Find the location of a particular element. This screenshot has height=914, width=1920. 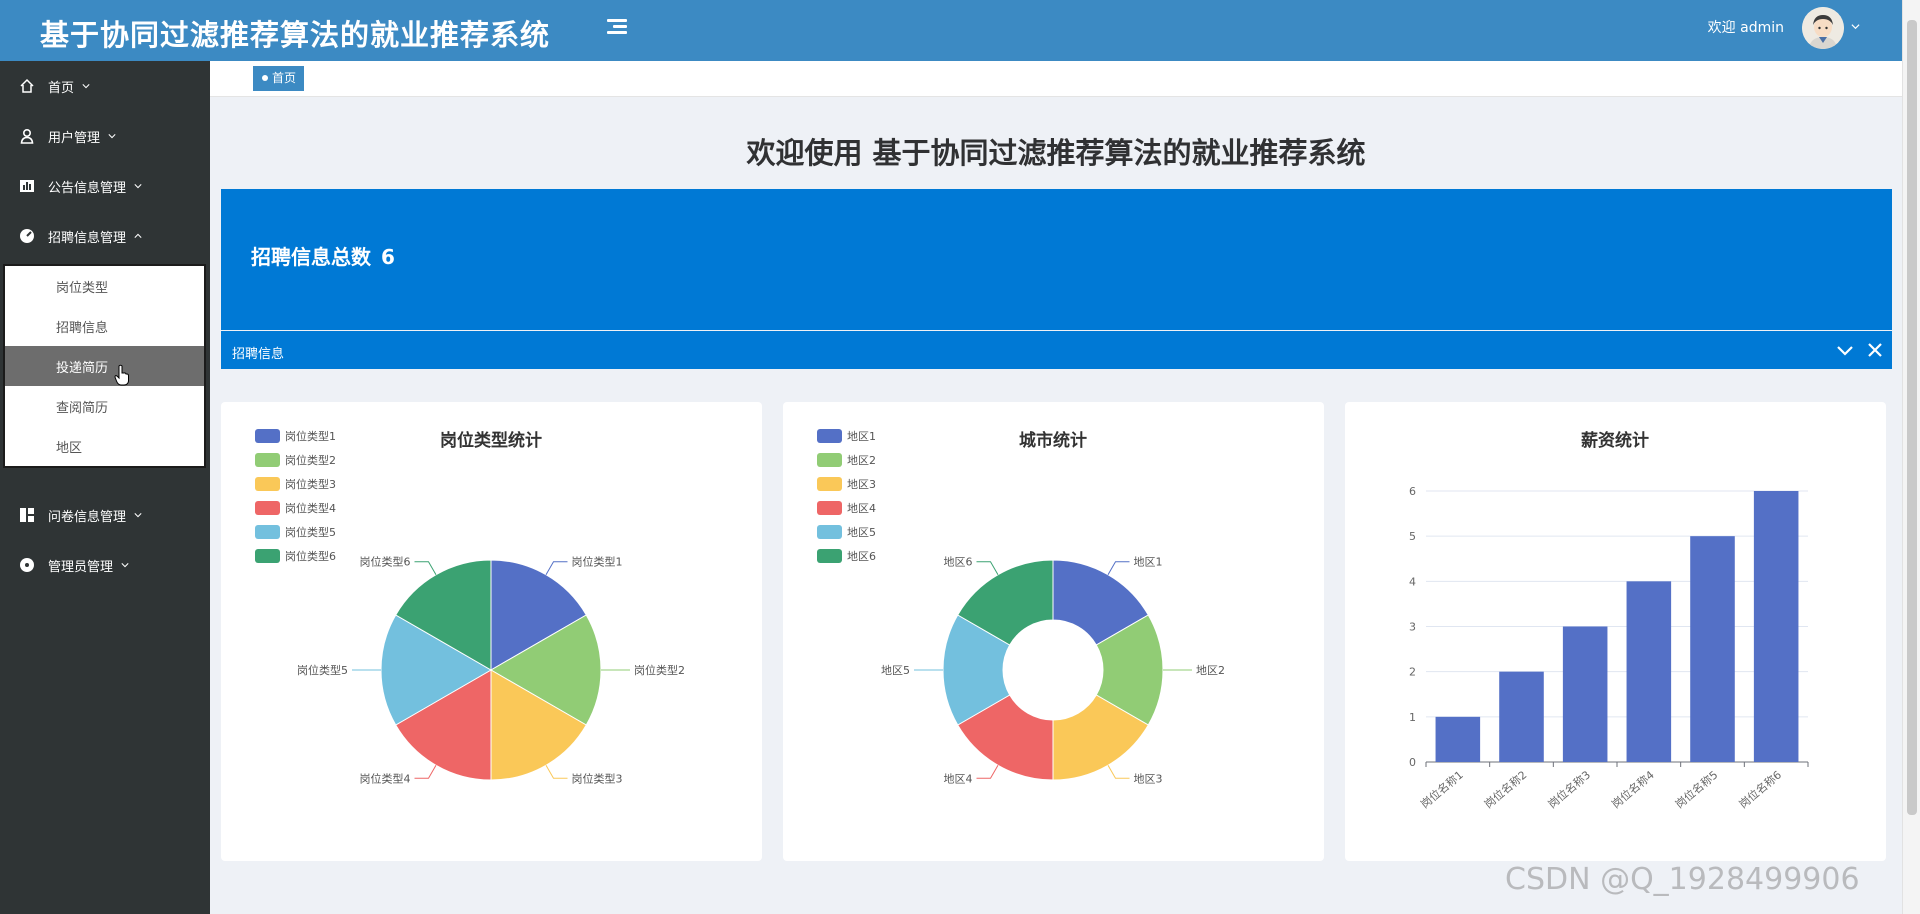

submenu-item-submit-resume: 投递简历 is located at coordinates (104, 366).